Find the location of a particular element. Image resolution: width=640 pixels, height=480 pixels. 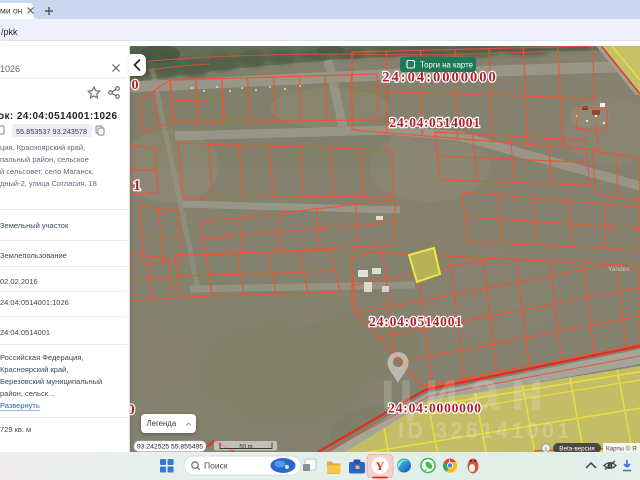

svg-text: Поиск is located at coordinates (216, 466).